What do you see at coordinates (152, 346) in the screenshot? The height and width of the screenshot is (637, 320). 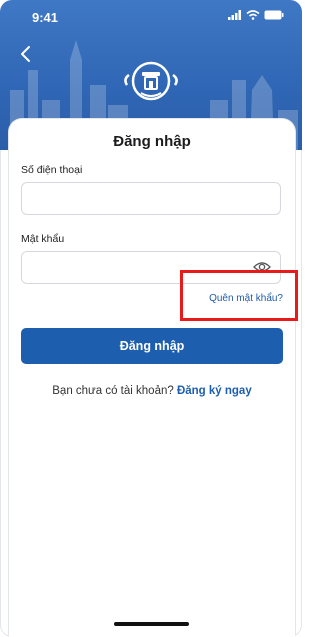 I see `login-button: Đăng nhập` at bounding box center [152, 346].